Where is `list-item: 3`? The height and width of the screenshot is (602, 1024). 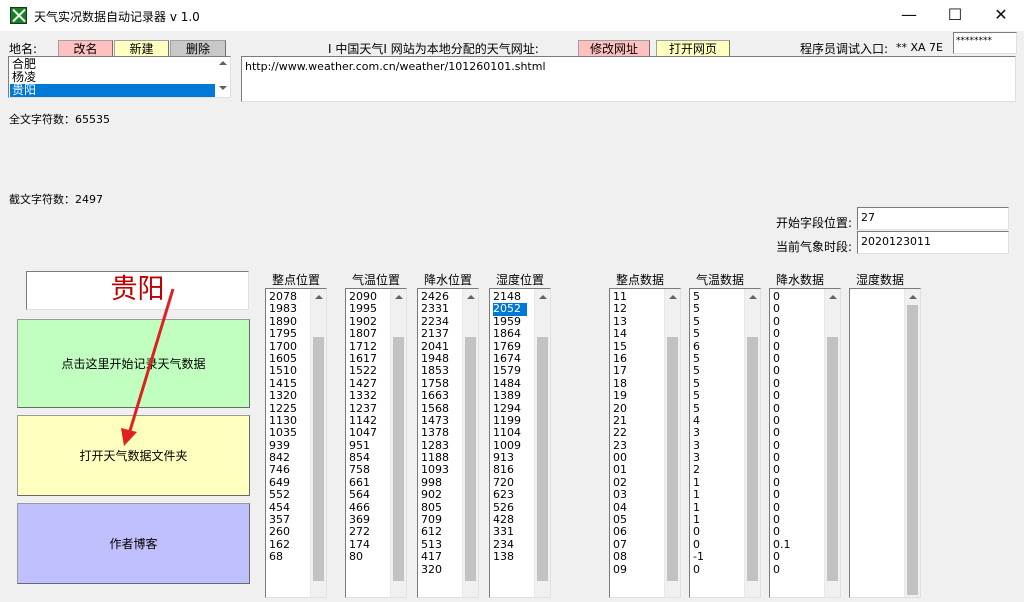 list-item: 3 is located at coordinates (698, 432).